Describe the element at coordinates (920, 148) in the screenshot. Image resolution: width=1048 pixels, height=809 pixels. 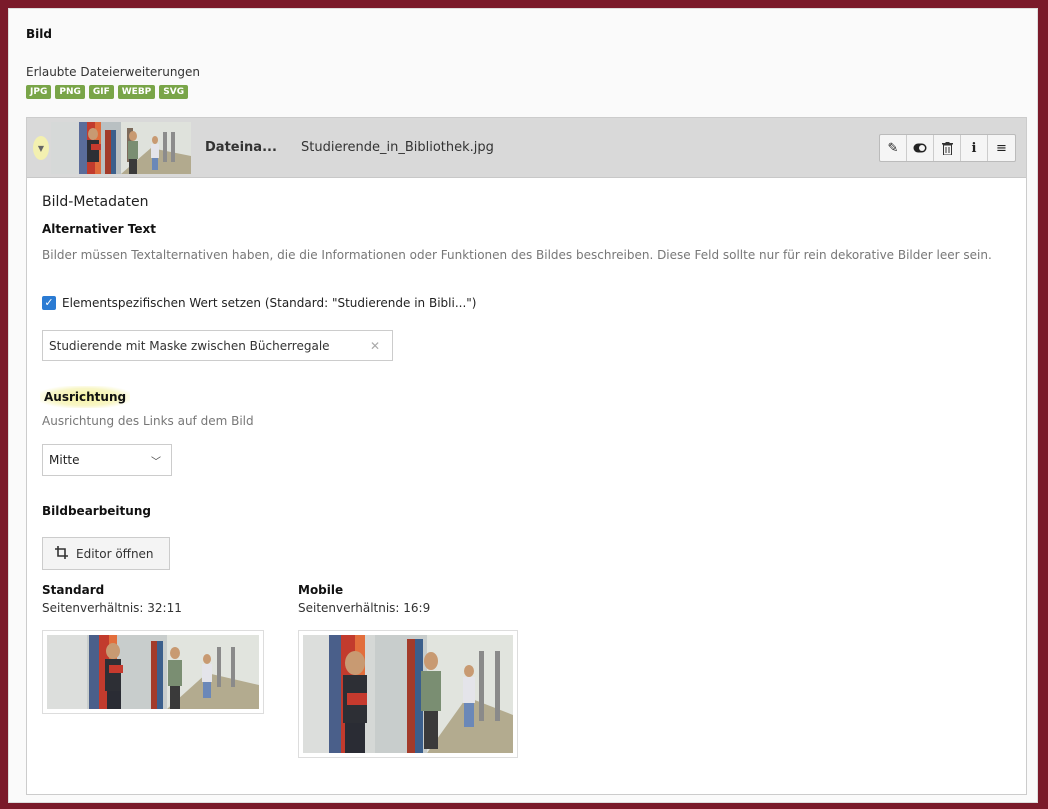
I see `toggle-icon` at that location.